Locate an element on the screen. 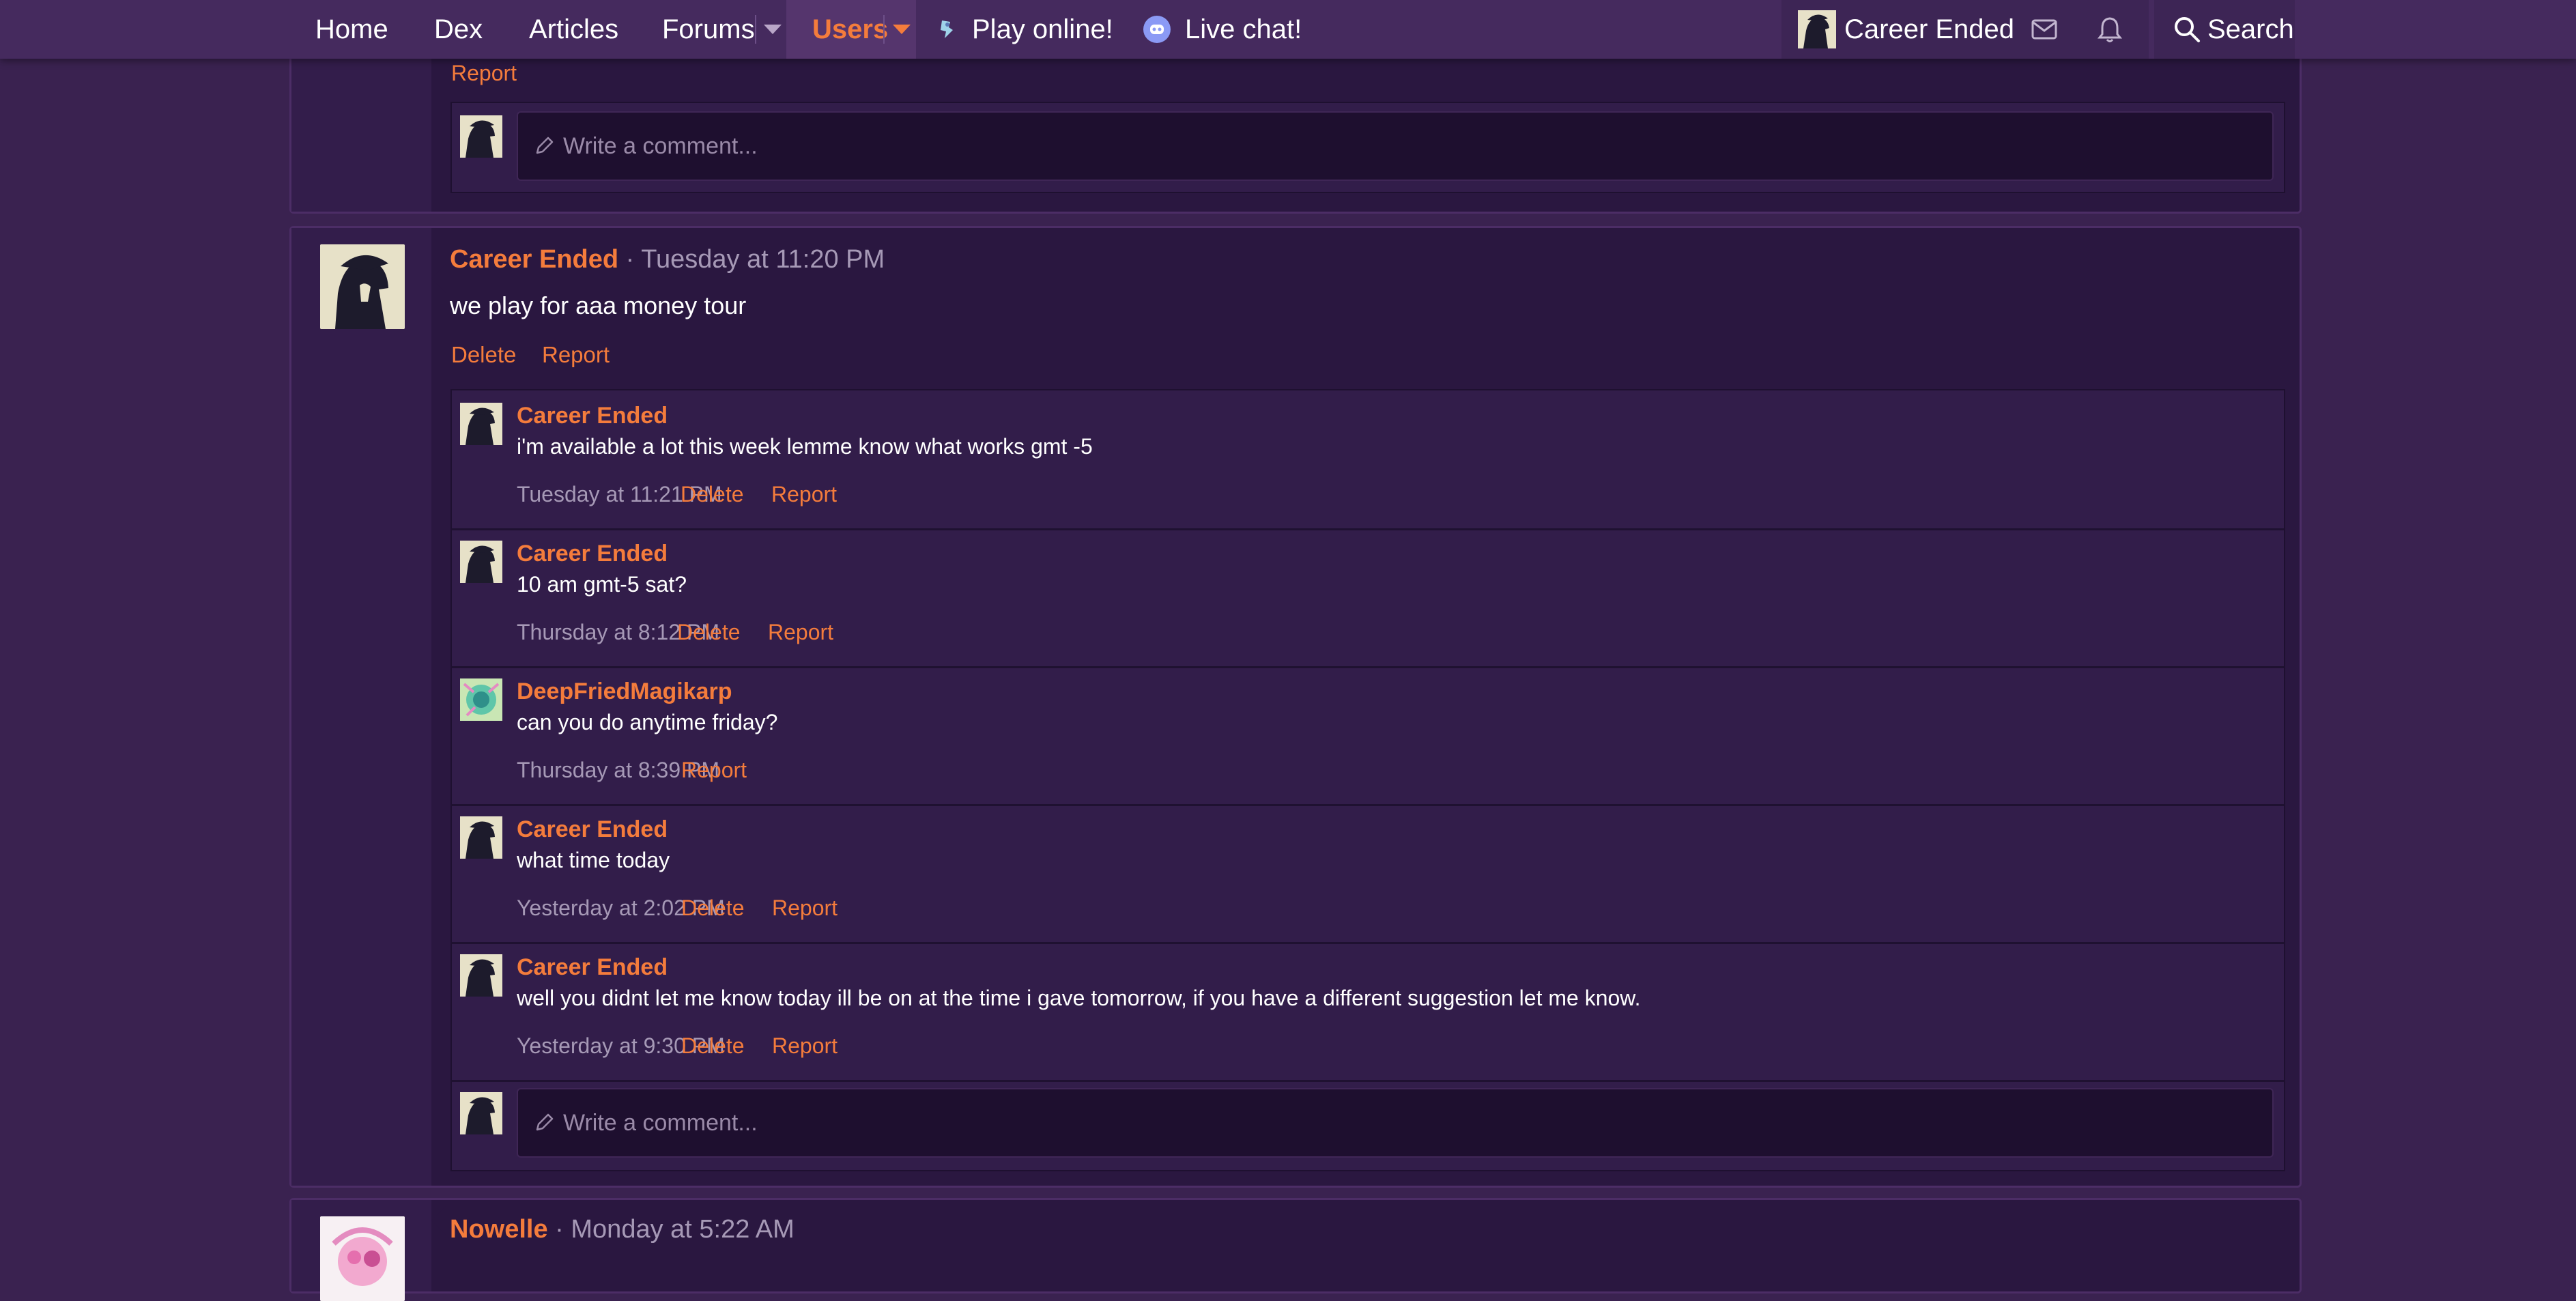  nav-forums: Forums is located at coordinates (708, 29).